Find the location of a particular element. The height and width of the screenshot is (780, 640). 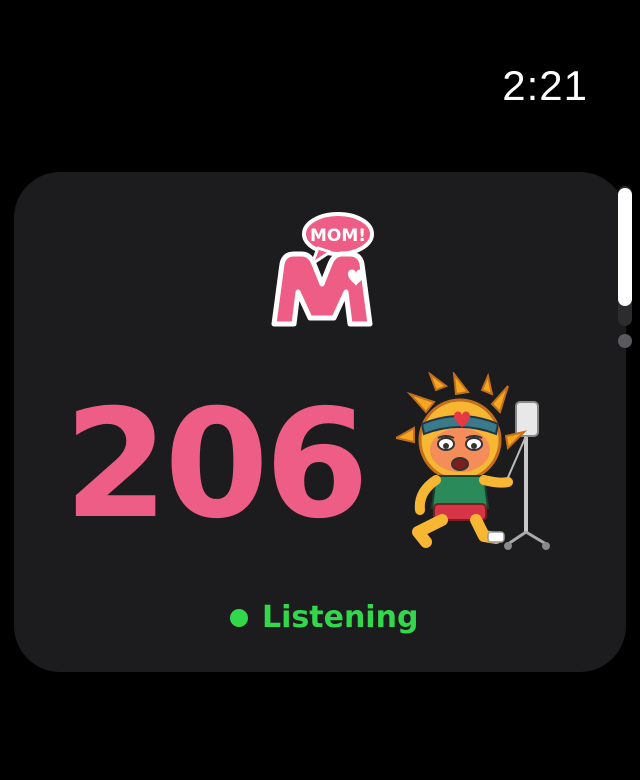

listening-status: Listening is located at coordinates (324, 617).